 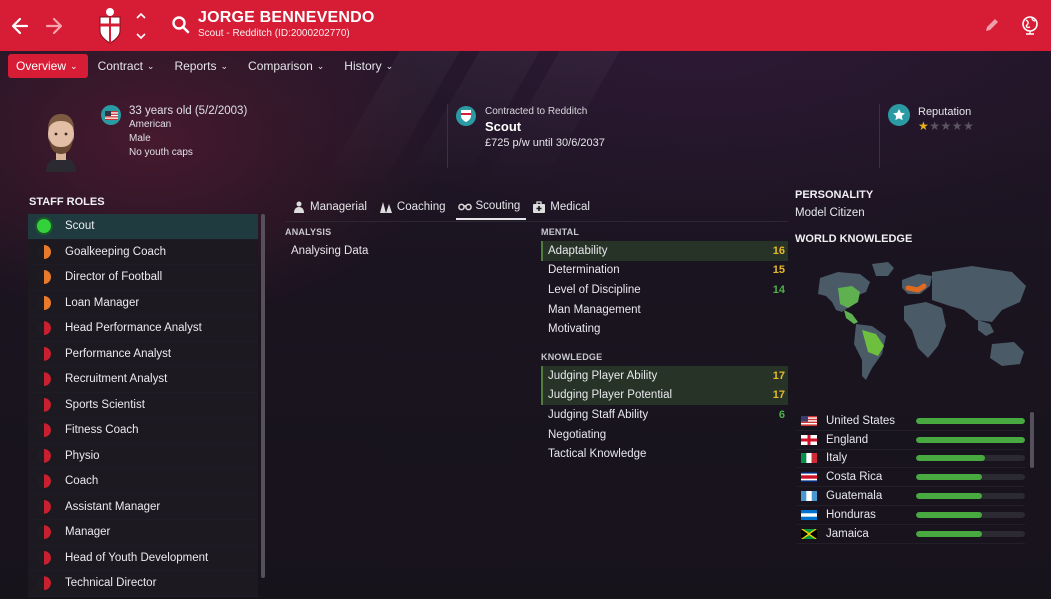 I want to click on tab-scouting: Scouting, so click(x=491, y=207).